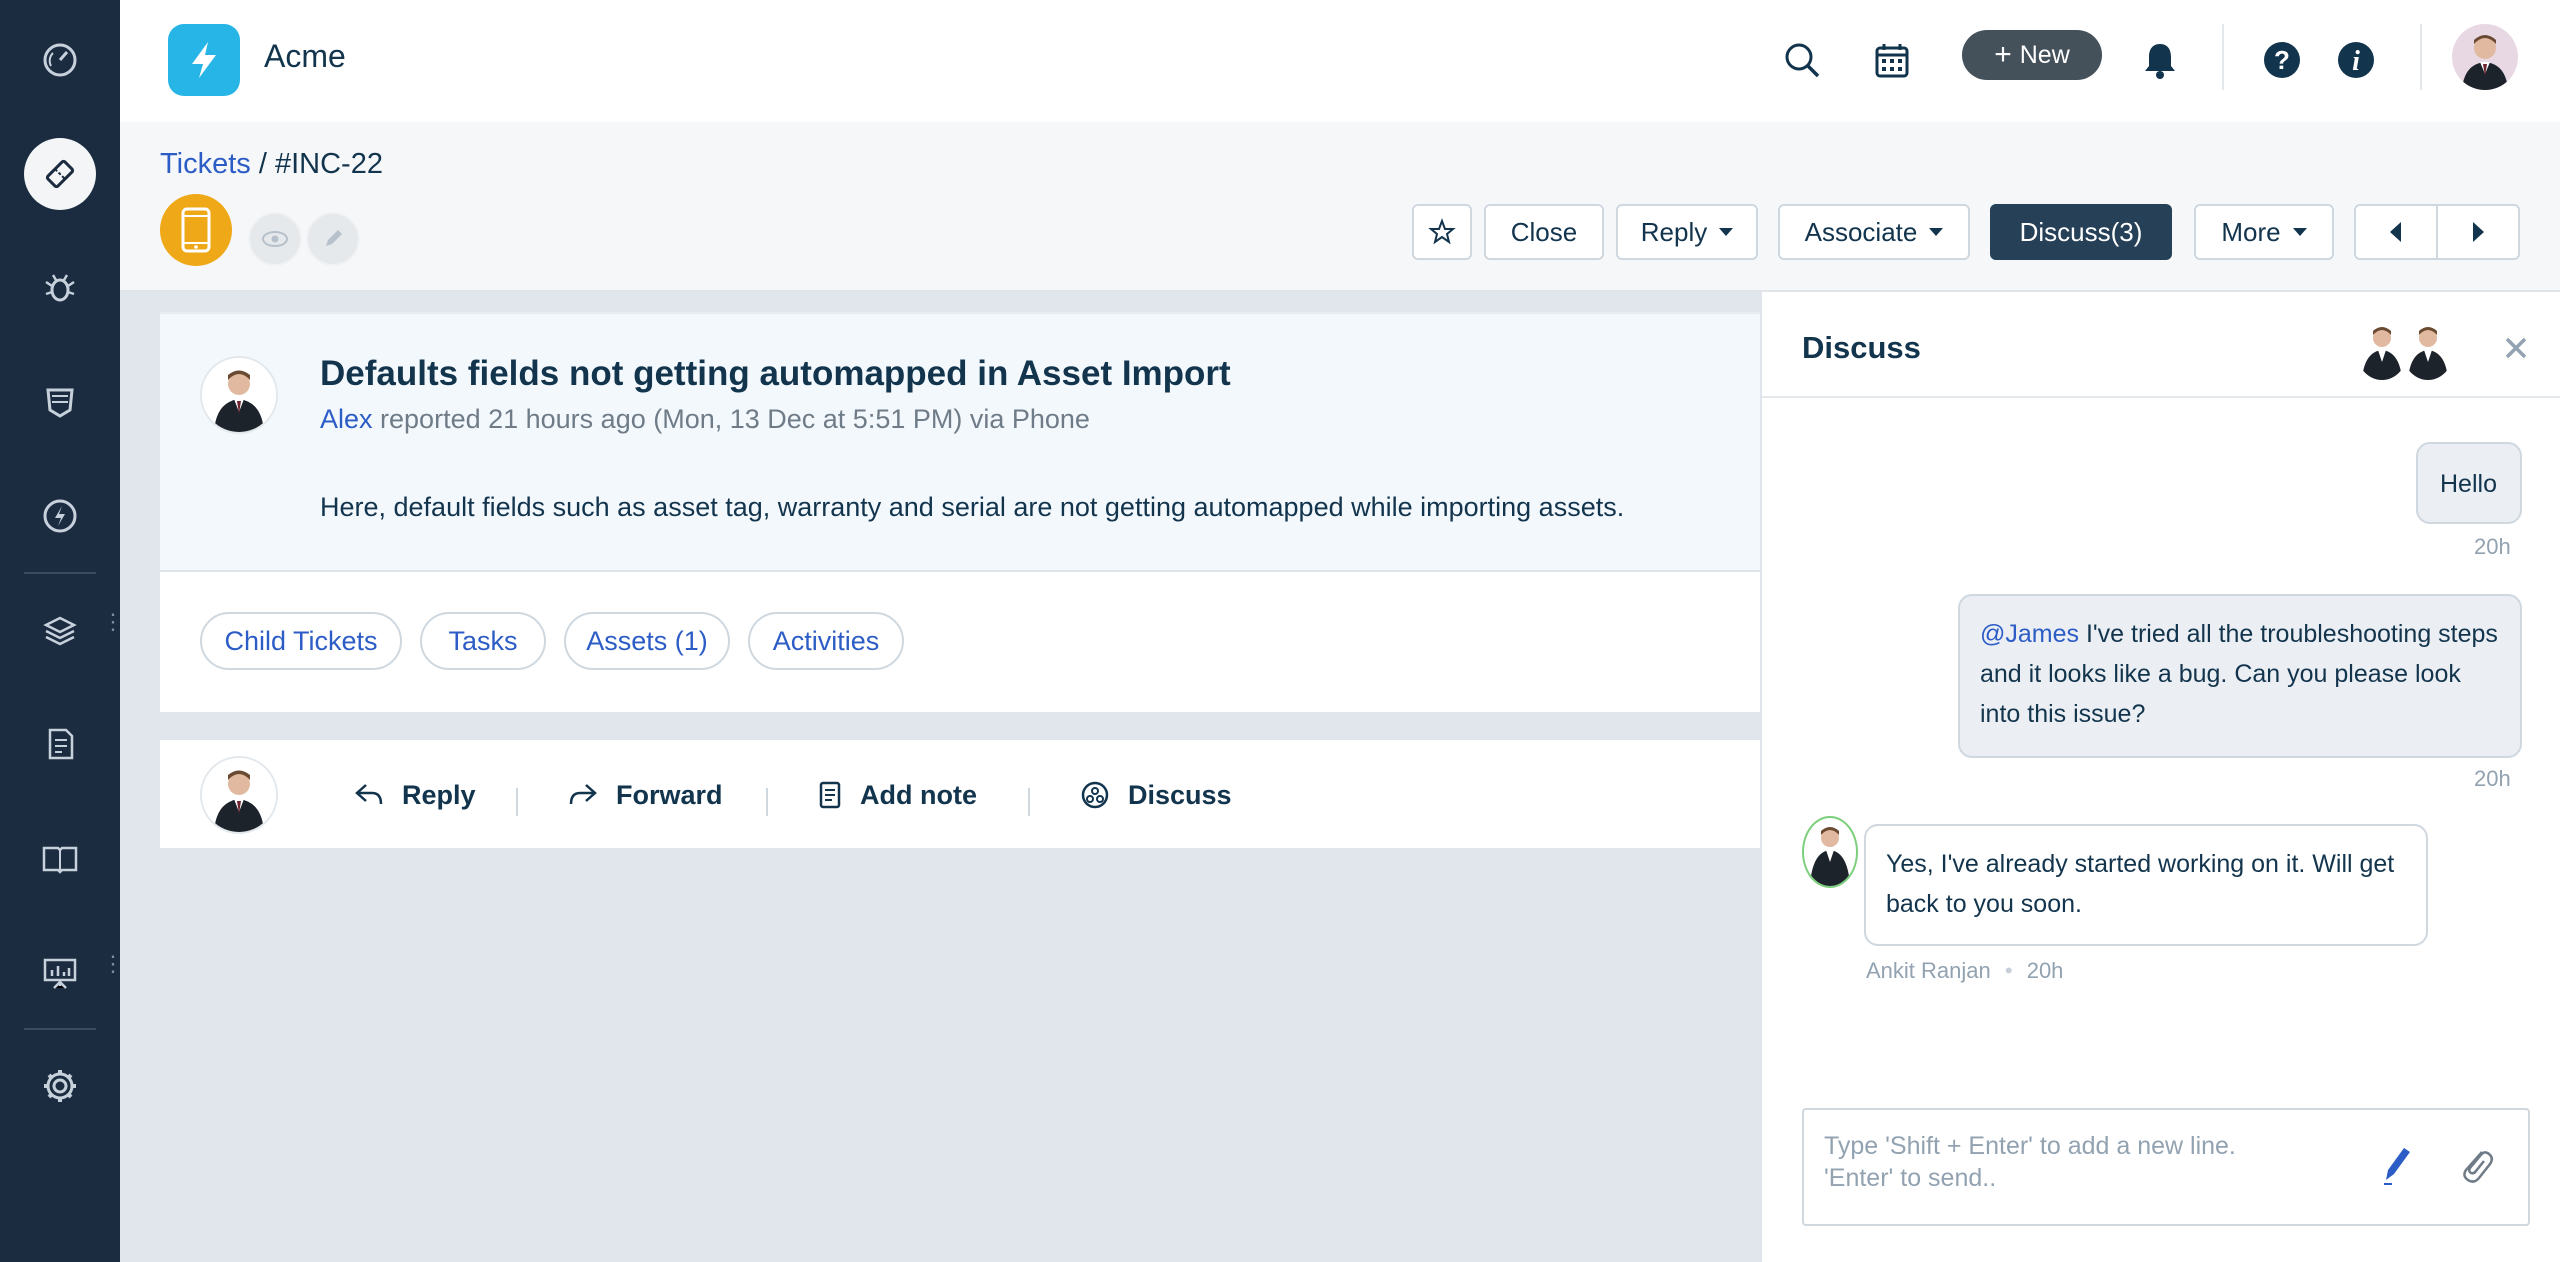 This screenshot has width=2560, height=1262. I want to click on breadcrumb-current: #INC-22, so click(328, 164).